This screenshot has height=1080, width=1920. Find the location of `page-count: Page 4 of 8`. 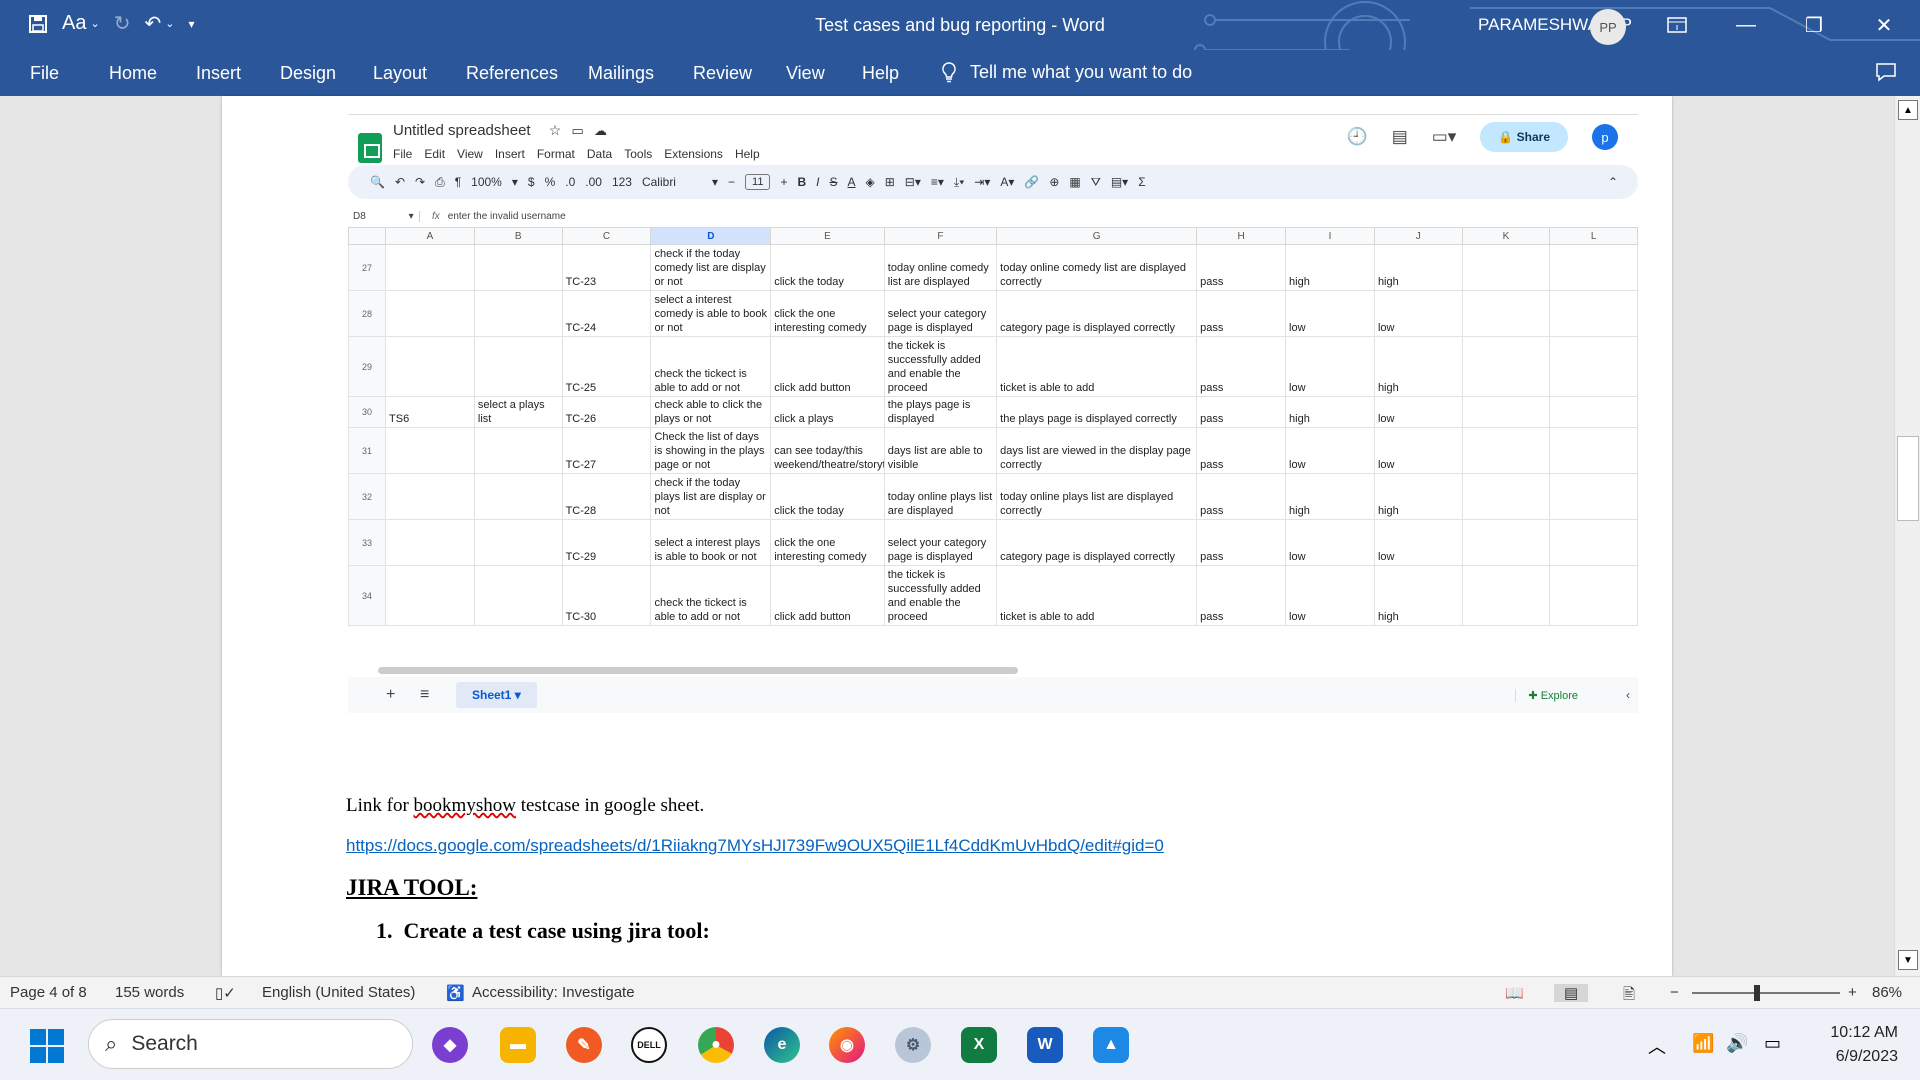

page-count: Page 4 of 8 is located at coordinates (48, 992).